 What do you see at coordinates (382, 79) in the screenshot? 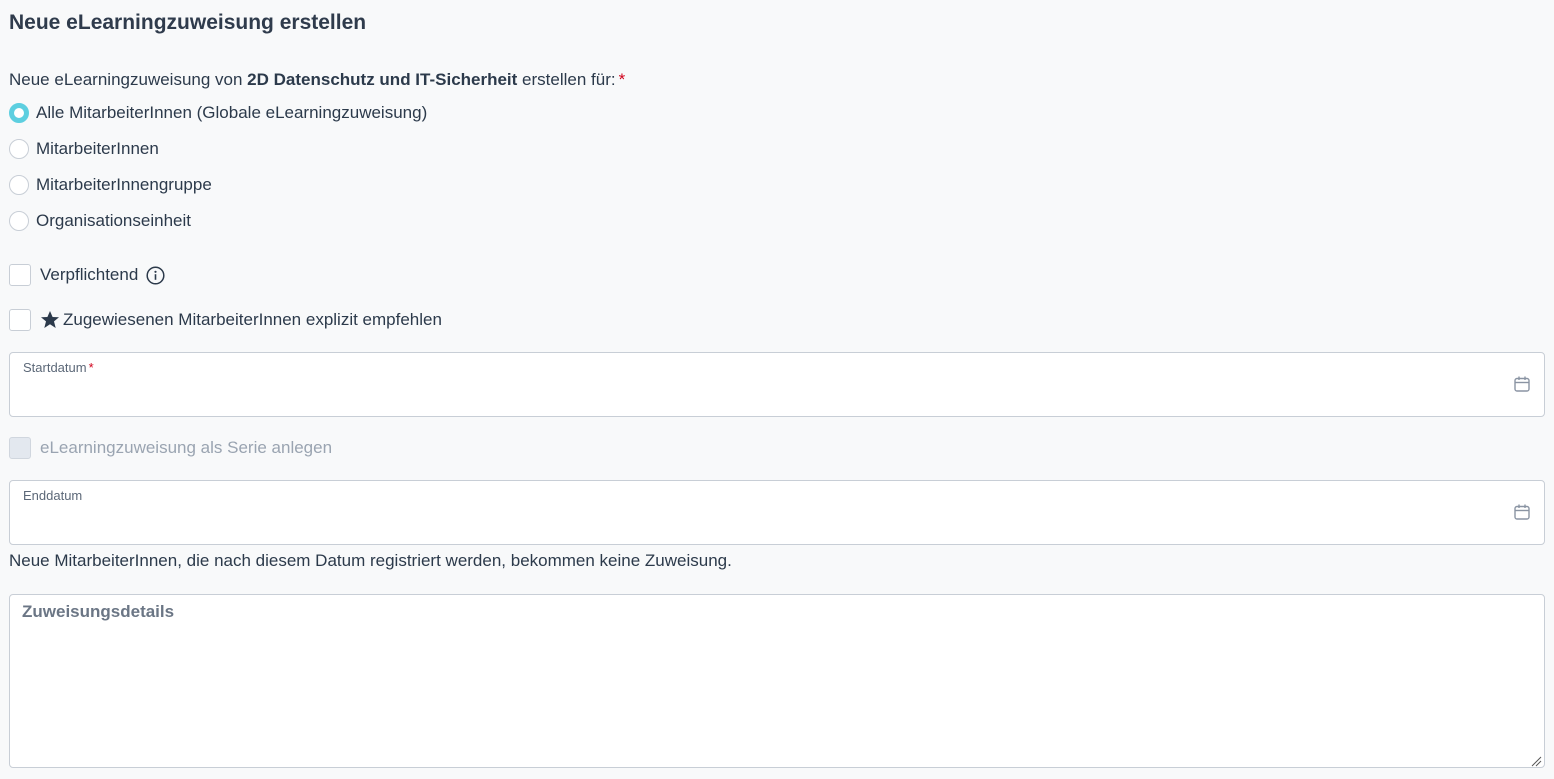
I see `course-name: 2D Datenschutz und IT-Sicherheit` at bounding box center [382, 79].